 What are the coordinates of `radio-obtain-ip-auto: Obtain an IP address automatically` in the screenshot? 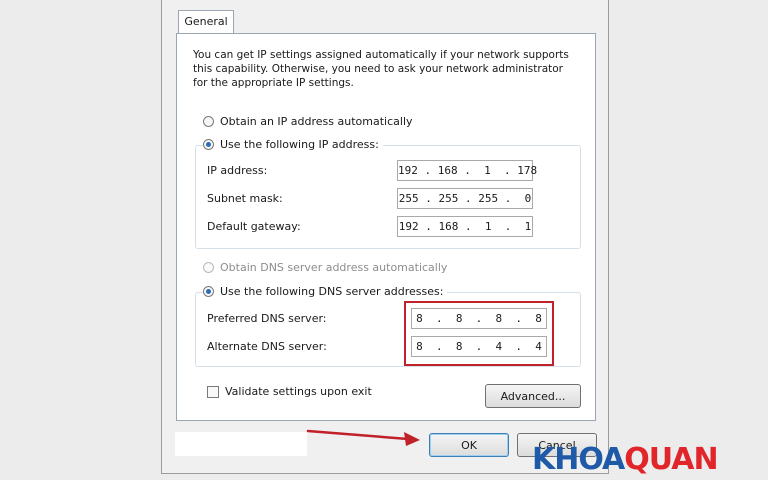 It's located at (308, 121).